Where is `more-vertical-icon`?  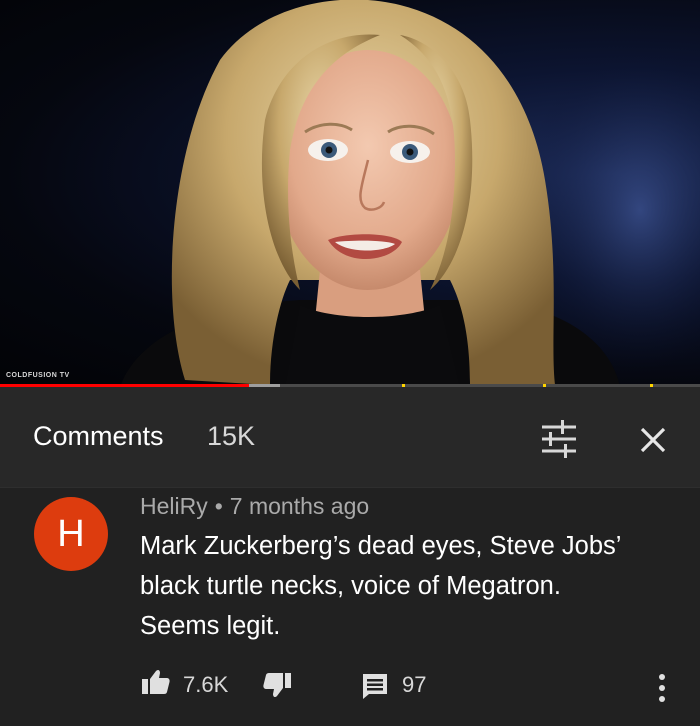 more-vertical-icon is located at coordinates (662, 688).